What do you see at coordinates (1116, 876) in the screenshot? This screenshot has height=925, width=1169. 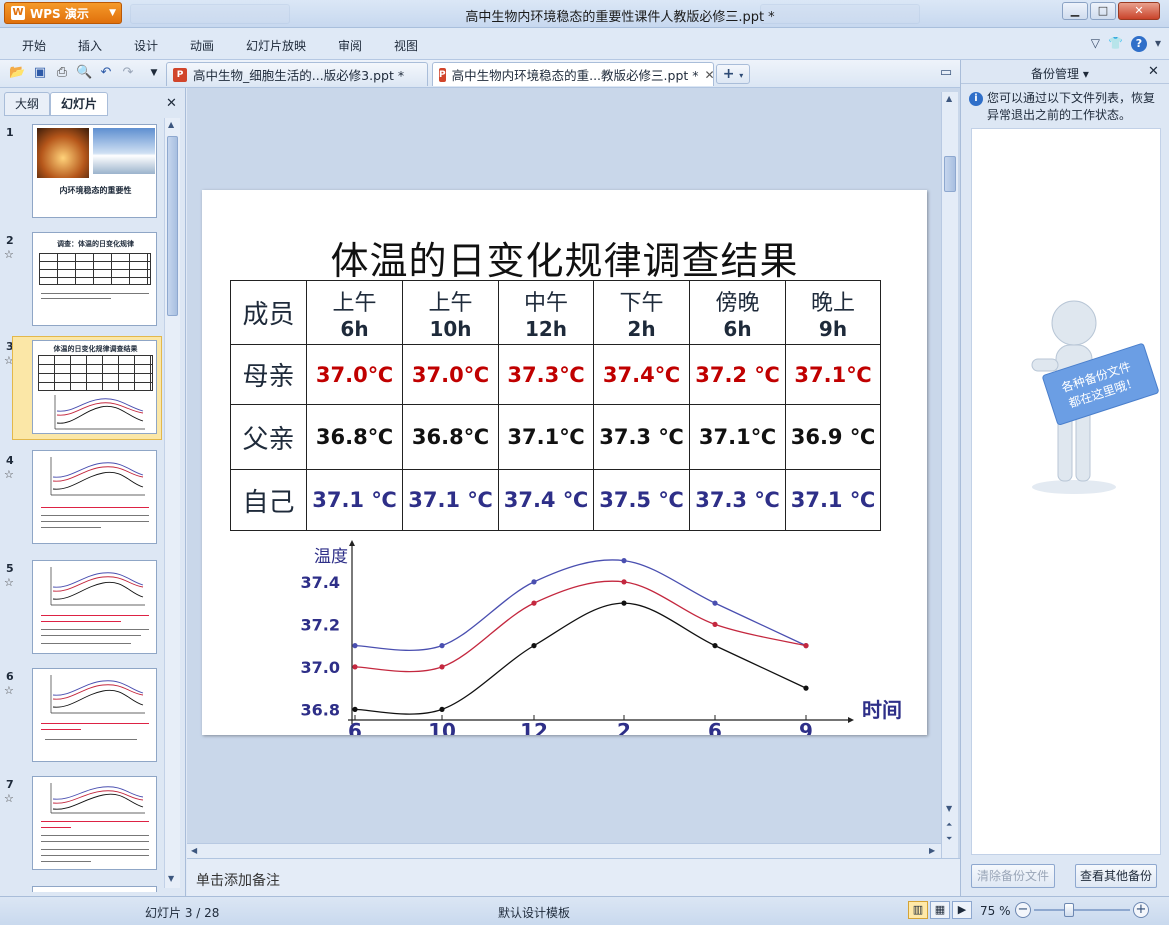 I see `view-other-backups-button: 查看其他备份` at bounding box center [1116, 876].